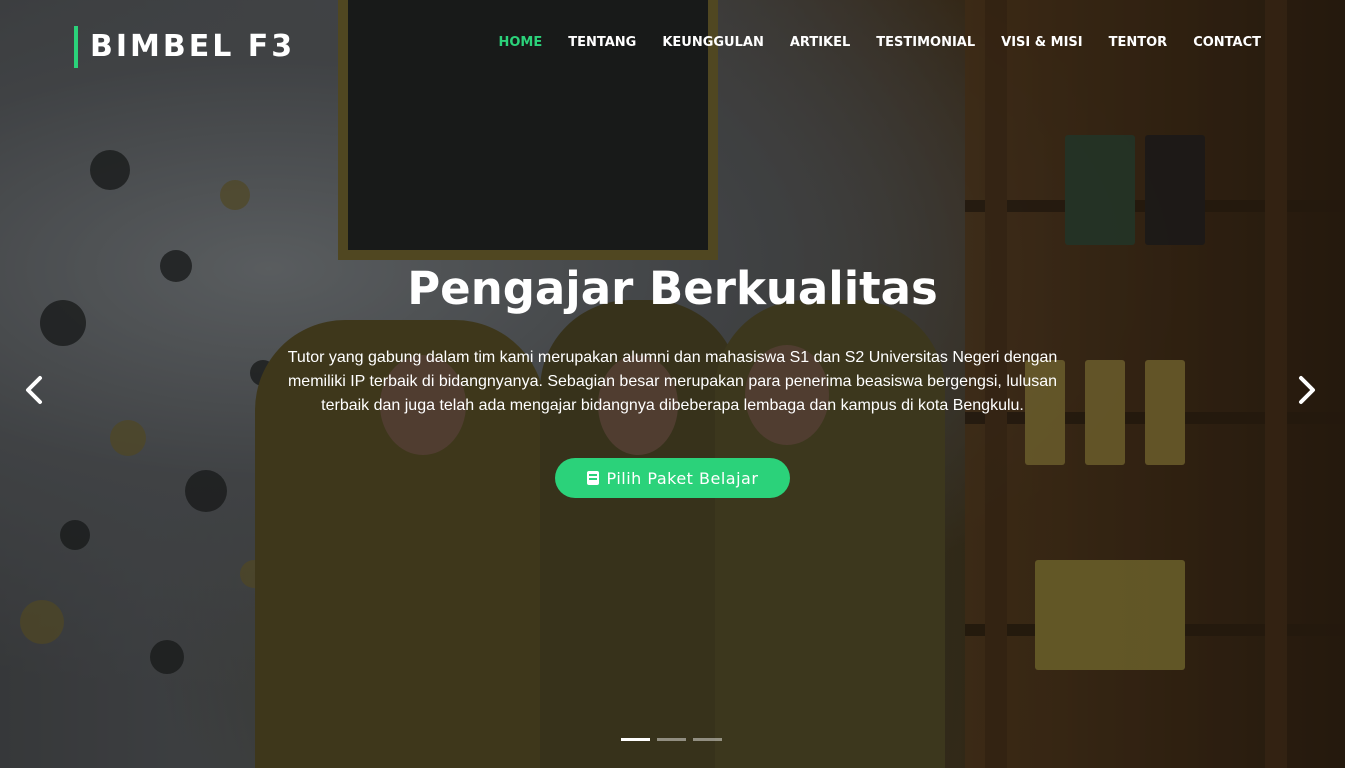  I want to click on nav-item-tentor: TENTOR, so click(1138, 43).